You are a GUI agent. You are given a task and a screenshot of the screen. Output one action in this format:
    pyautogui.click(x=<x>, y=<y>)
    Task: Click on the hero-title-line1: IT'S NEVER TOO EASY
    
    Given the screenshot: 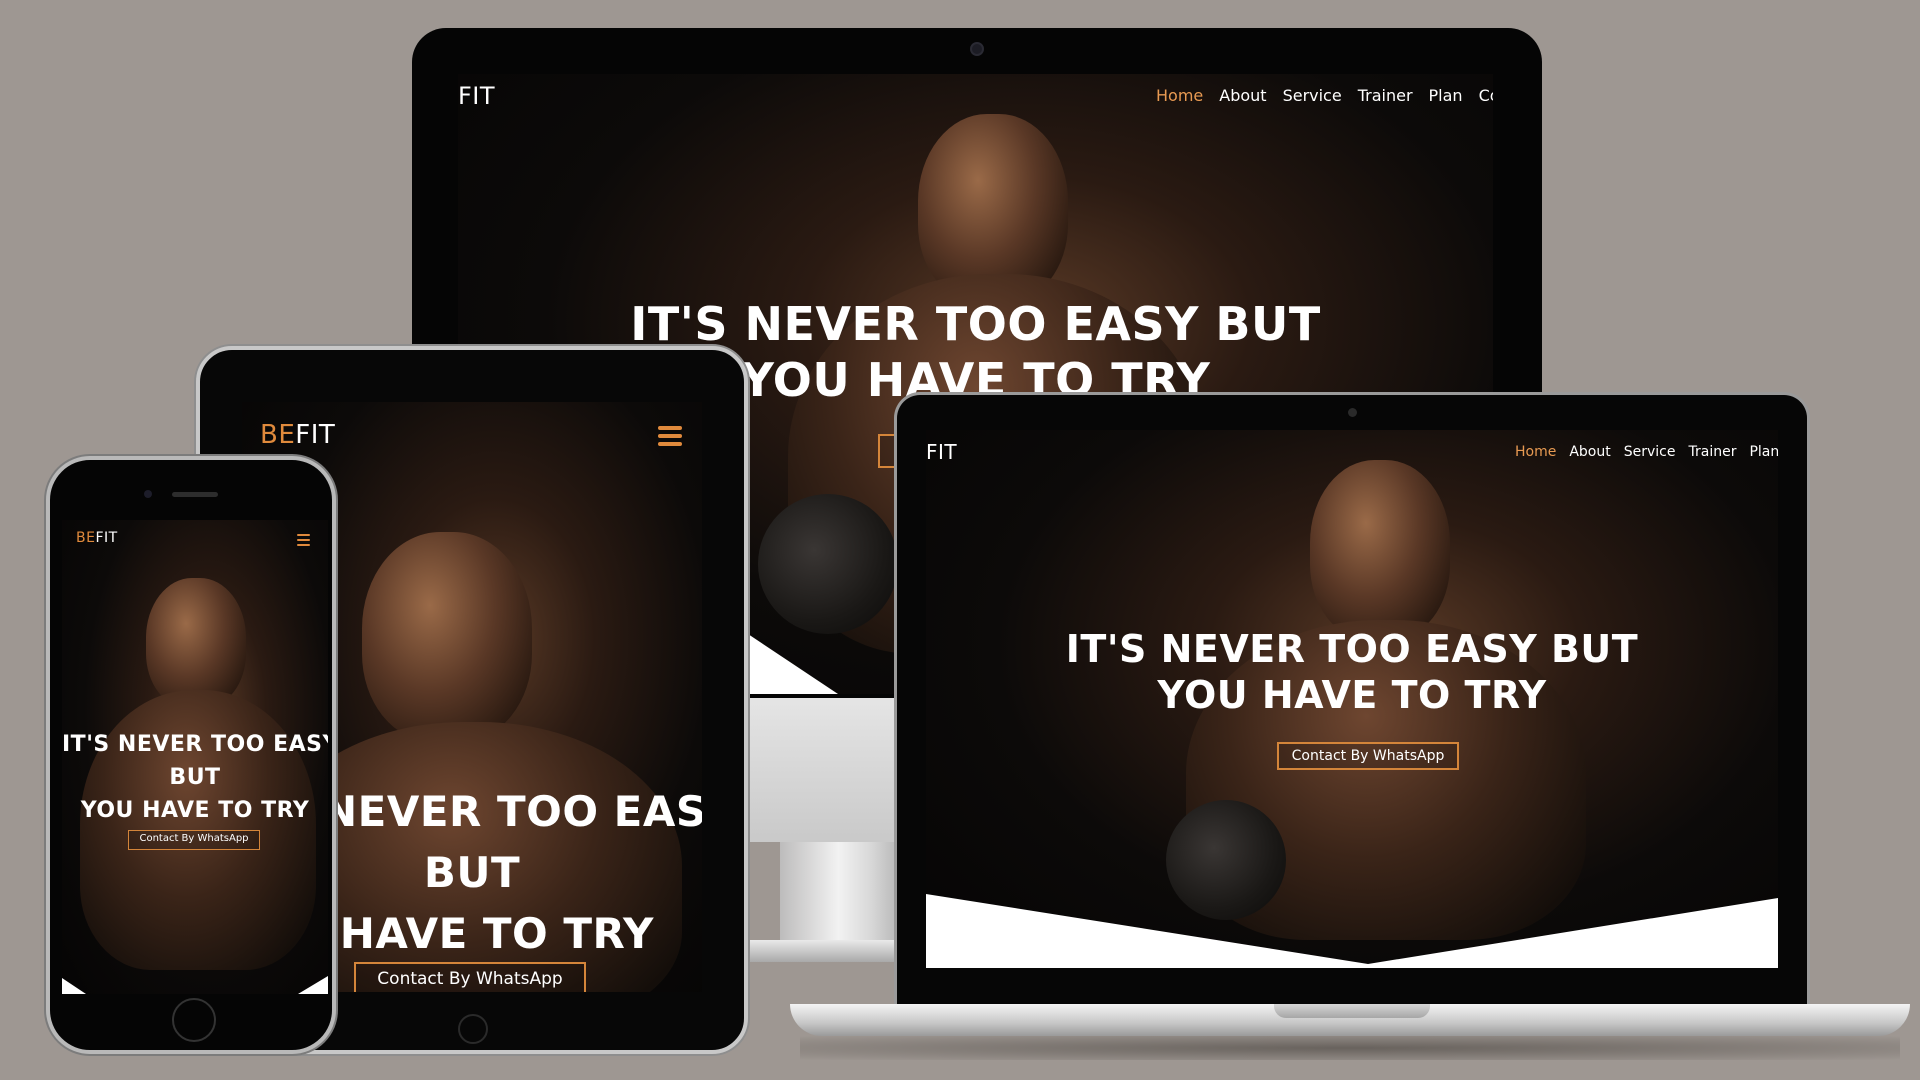 What is the action you would take?
    pyautogui.click(x=195, y=744)
    